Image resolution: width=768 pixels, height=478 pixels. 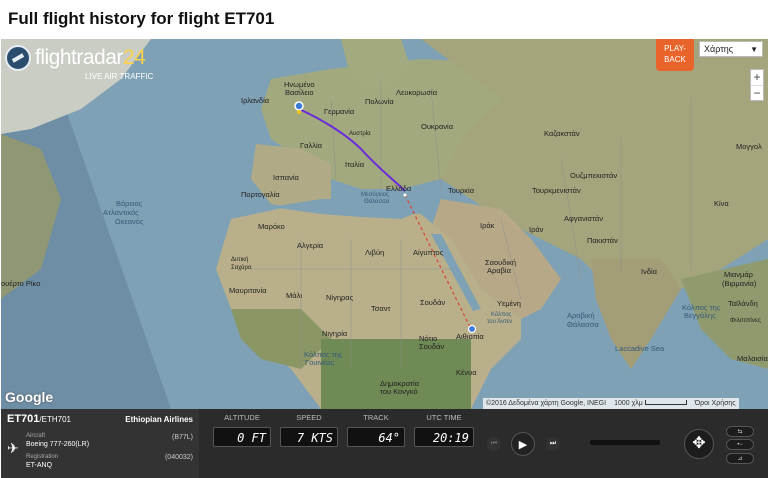 I want to click on map-label: Ινδία, so click(x=649, y=271).